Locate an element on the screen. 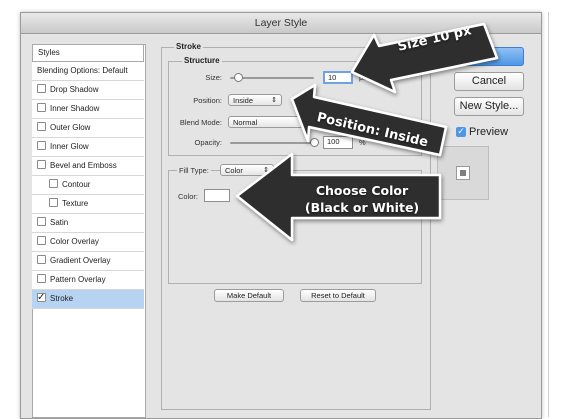 The image size is (568, 419). color-label: Color: is located at coordinates (188, 196).